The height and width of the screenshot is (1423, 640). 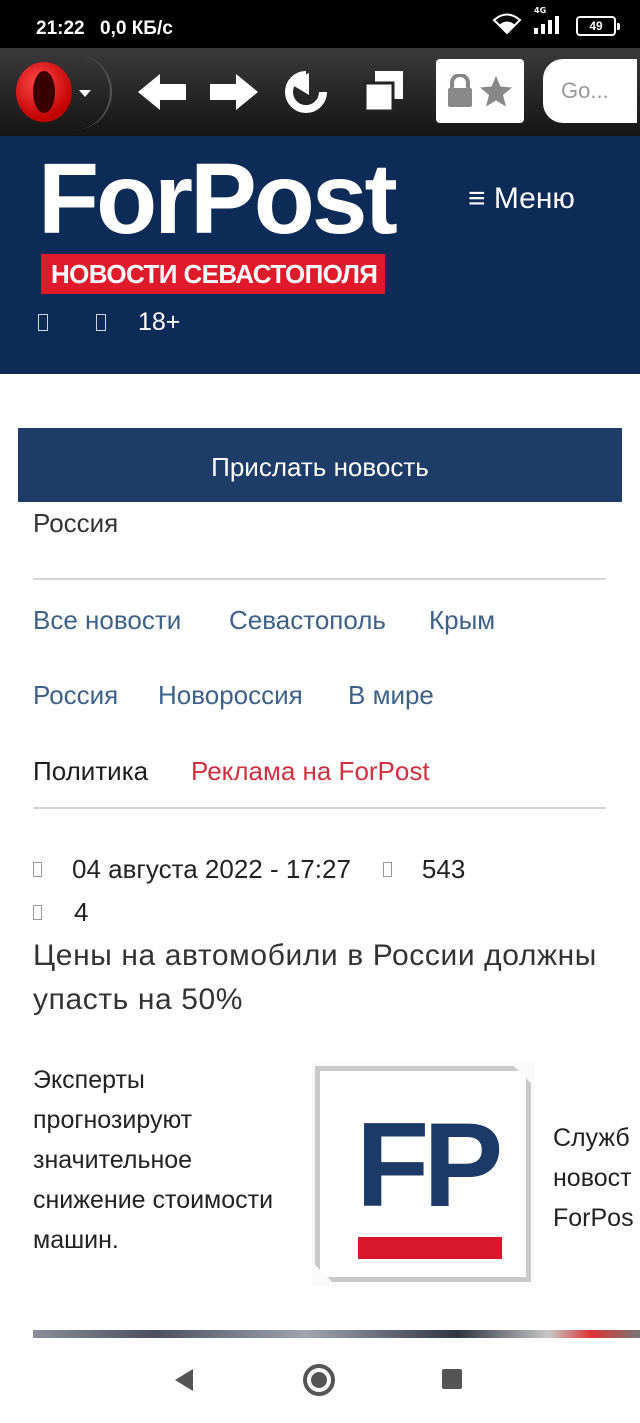 What do you see at coordinates (76, 523) in the screenshot?
I see `section-label: Россия` at bounding box center [76, 523].